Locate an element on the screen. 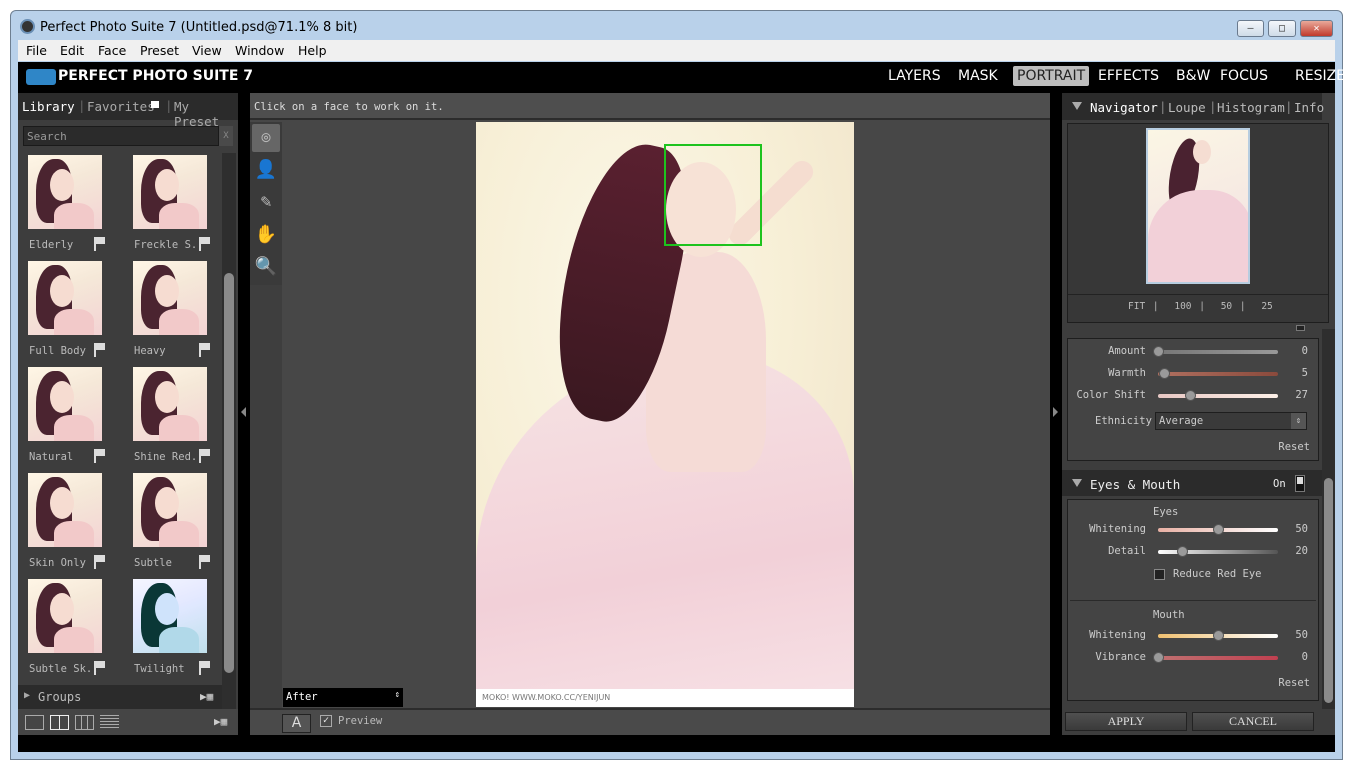 This screenshot has width=1354, height=770. left-panel-splitter is located at coordinates (244, 414).